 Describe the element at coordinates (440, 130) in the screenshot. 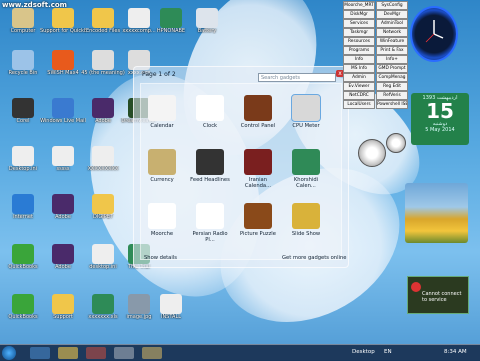

I see `calendar-date: 5 May 2014` at that location.